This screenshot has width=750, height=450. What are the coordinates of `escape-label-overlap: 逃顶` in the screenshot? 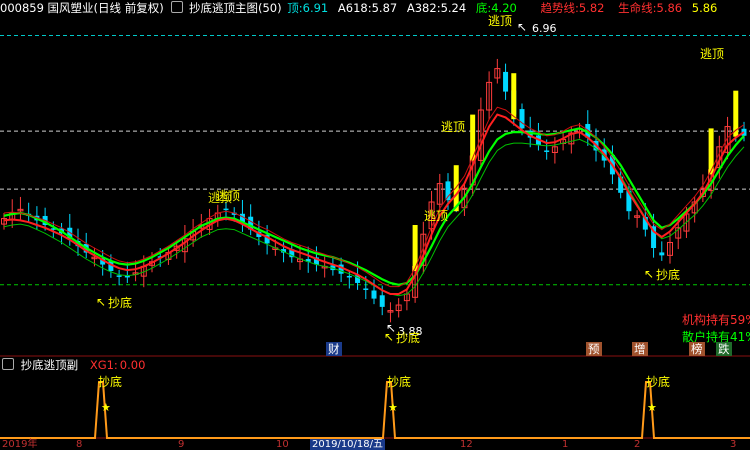 It's located at (220, 198).